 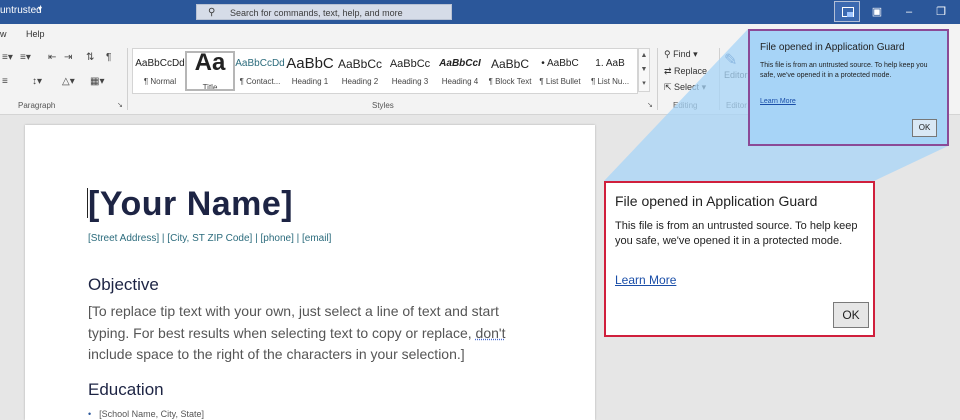 What do you see at coordinates (383, 105) in the screenshot?
I see `styles-group-label: Styles` at bounding box center [383, 105].